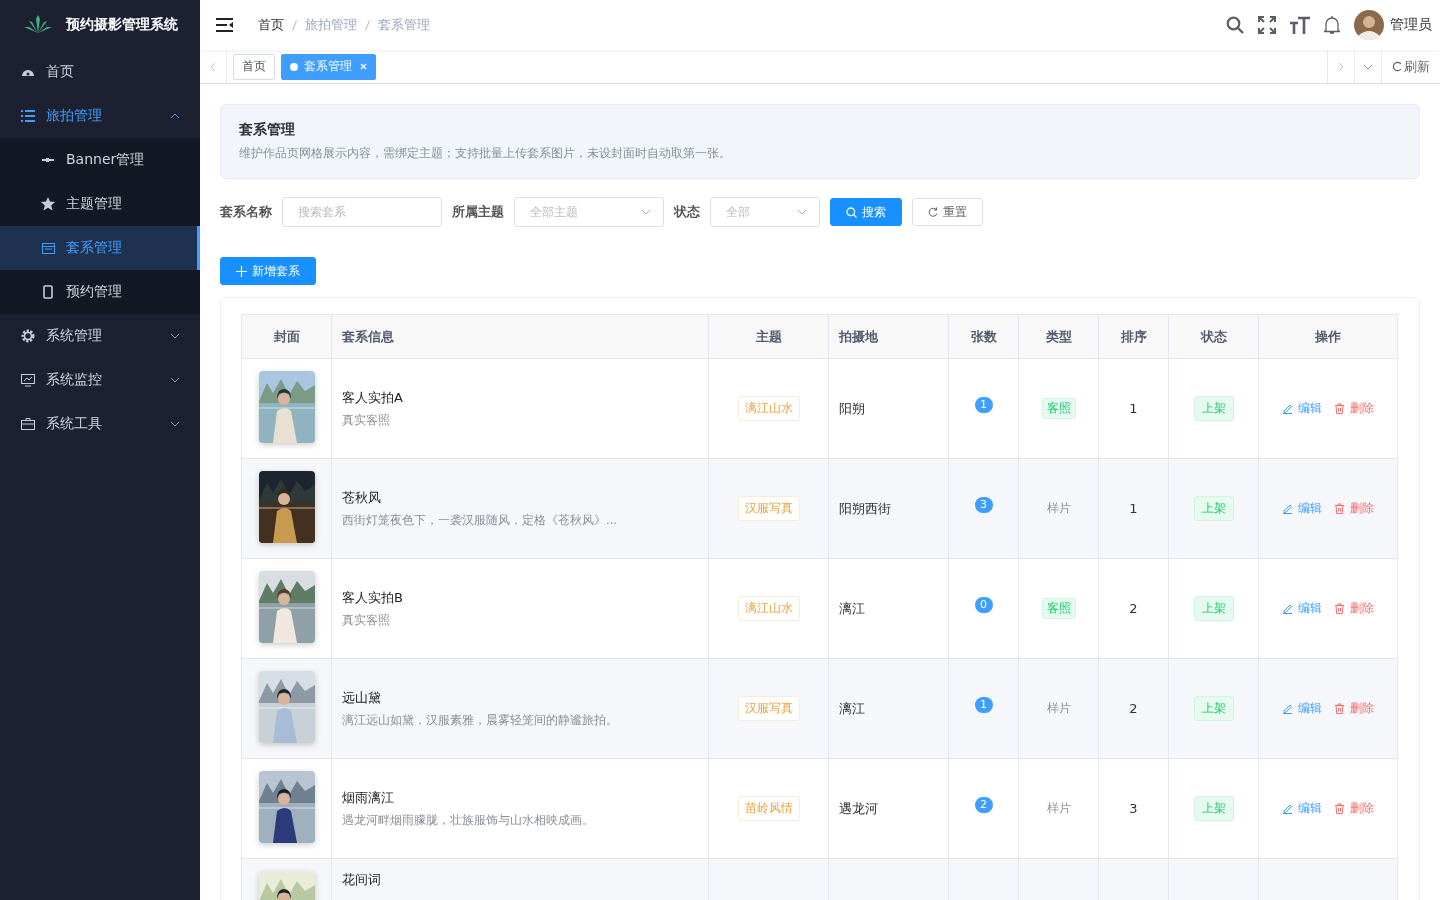 This screenshot has height=900, width=1440. I want to click on suite-title: 花间词, so click(362, 880).